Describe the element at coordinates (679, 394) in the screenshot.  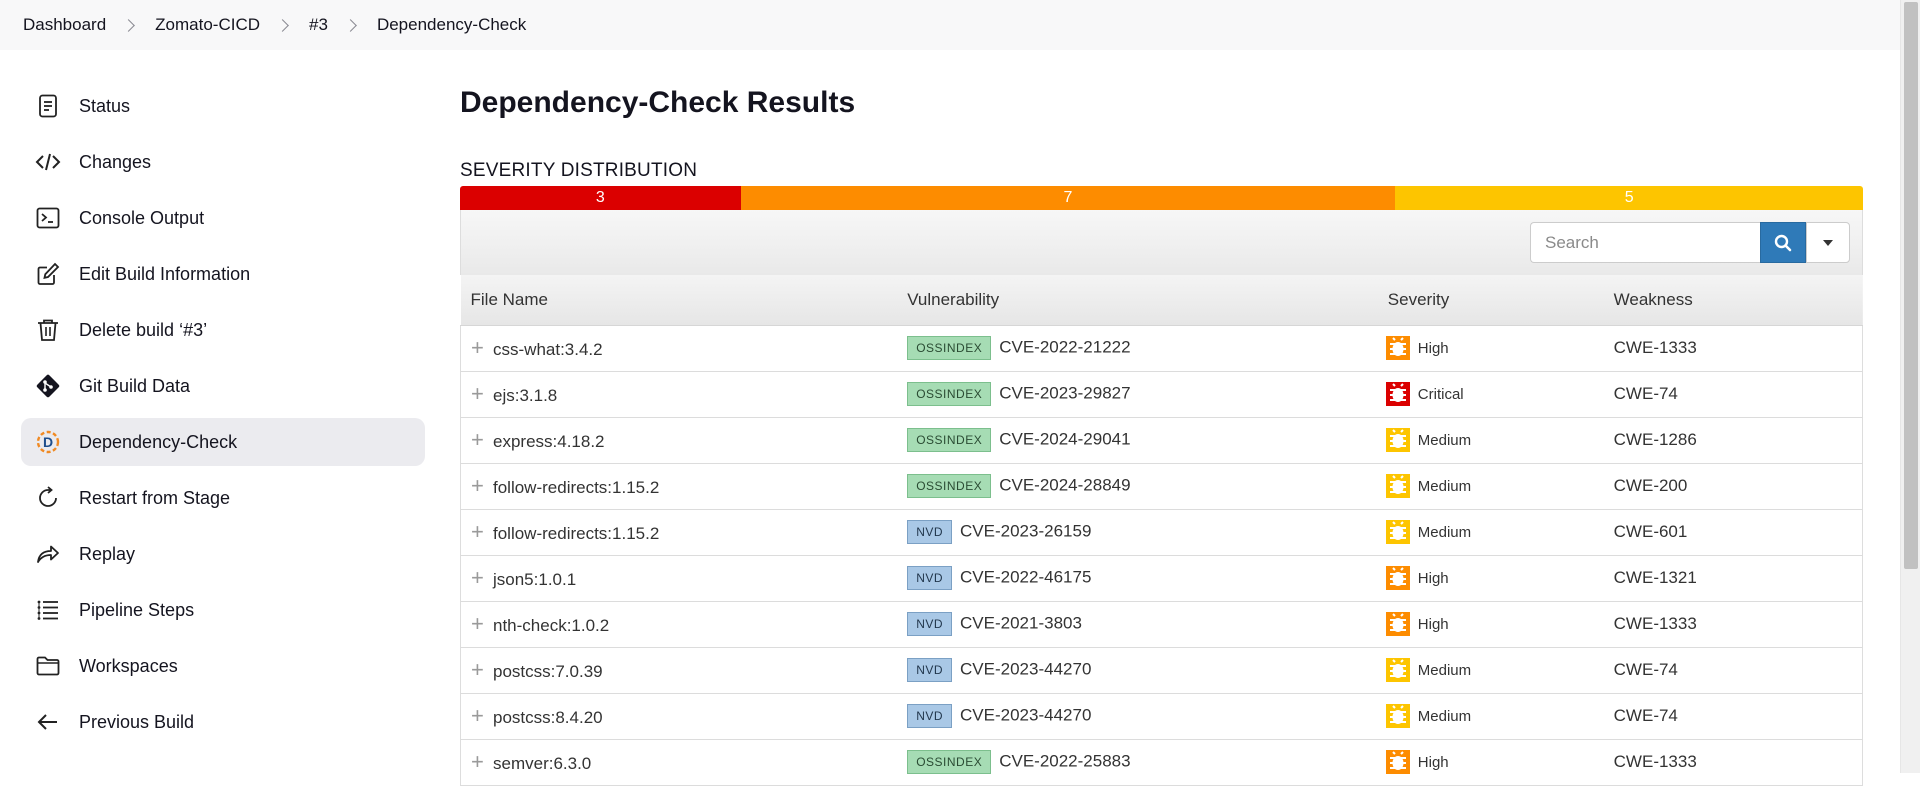
I see `file-name-cell: + ejs:3.1.8` at that location.